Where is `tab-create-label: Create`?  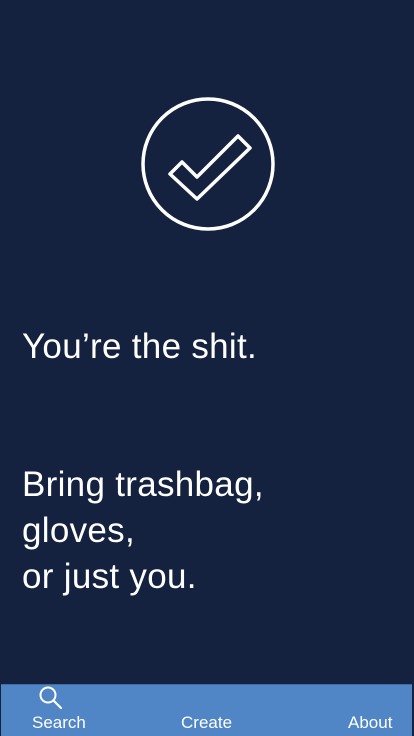 tab-create-label: Create is located at coordinates (207, 722).